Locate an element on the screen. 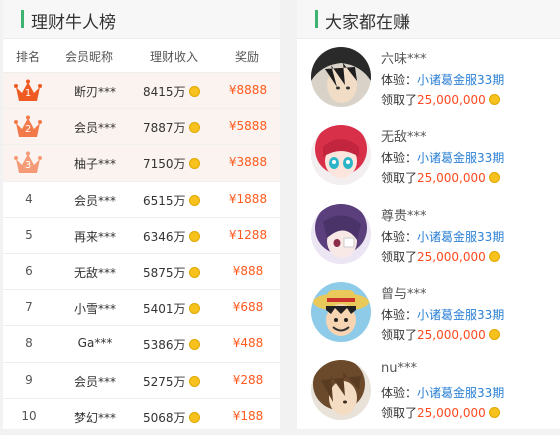  income-value: 7887万 is located at coordinates (164, 128).